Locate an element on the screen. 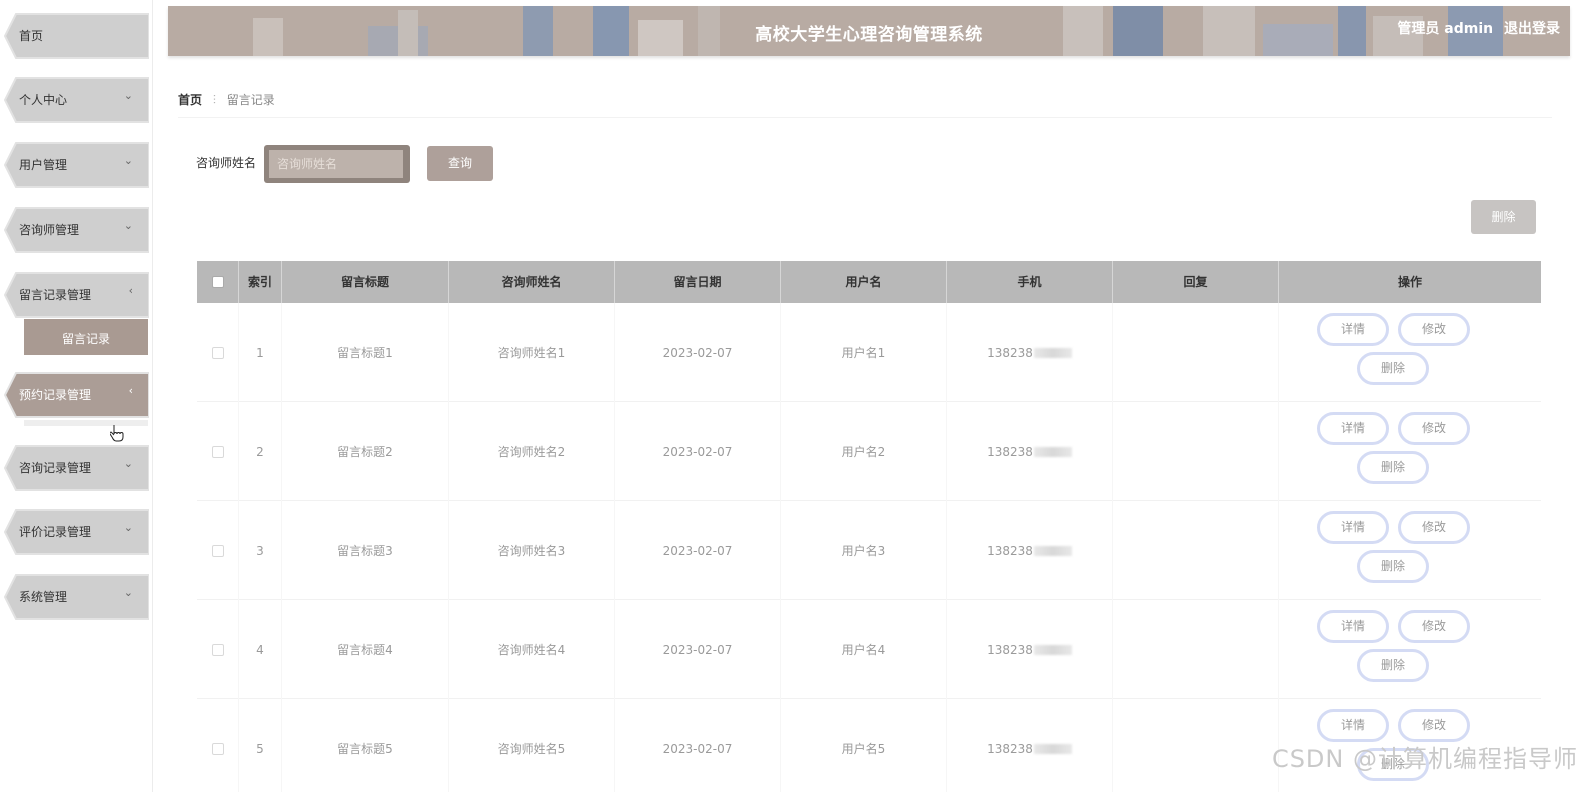  sidebar-item-label: 咨询师管理 is located at coordinates (49, 230).